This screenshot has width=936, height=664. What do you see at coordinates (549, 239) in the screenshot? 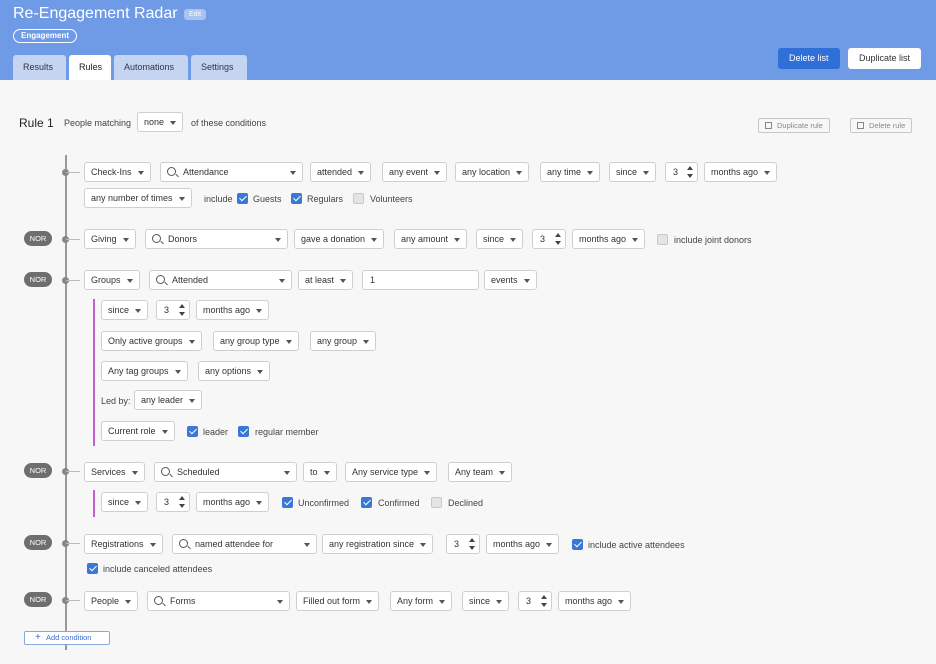
I see `giving-number-input: 3` at bounding box center [549, 239].